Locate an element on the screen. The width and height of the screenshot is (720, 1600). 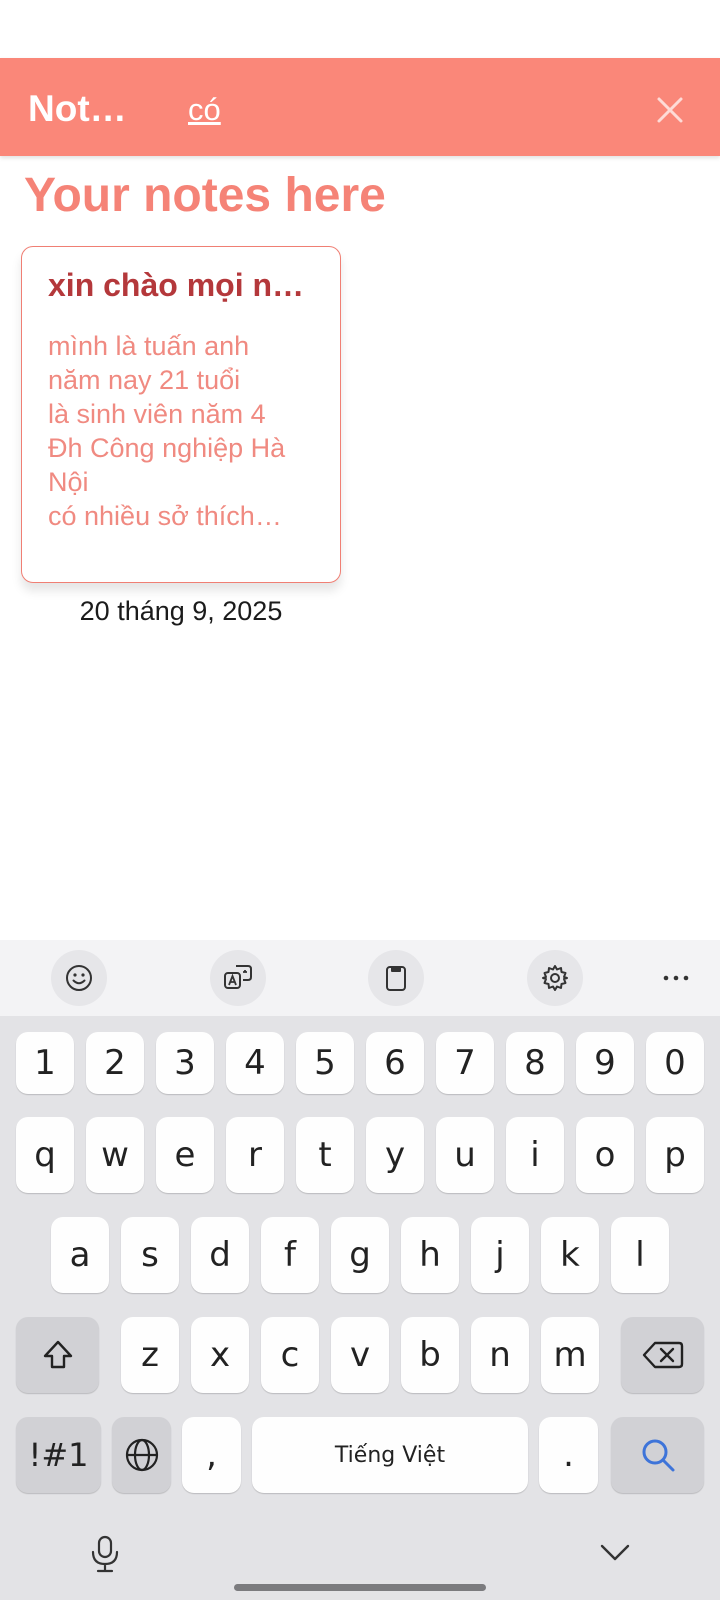
backspace-icon is located at coordinates (662, 1355).